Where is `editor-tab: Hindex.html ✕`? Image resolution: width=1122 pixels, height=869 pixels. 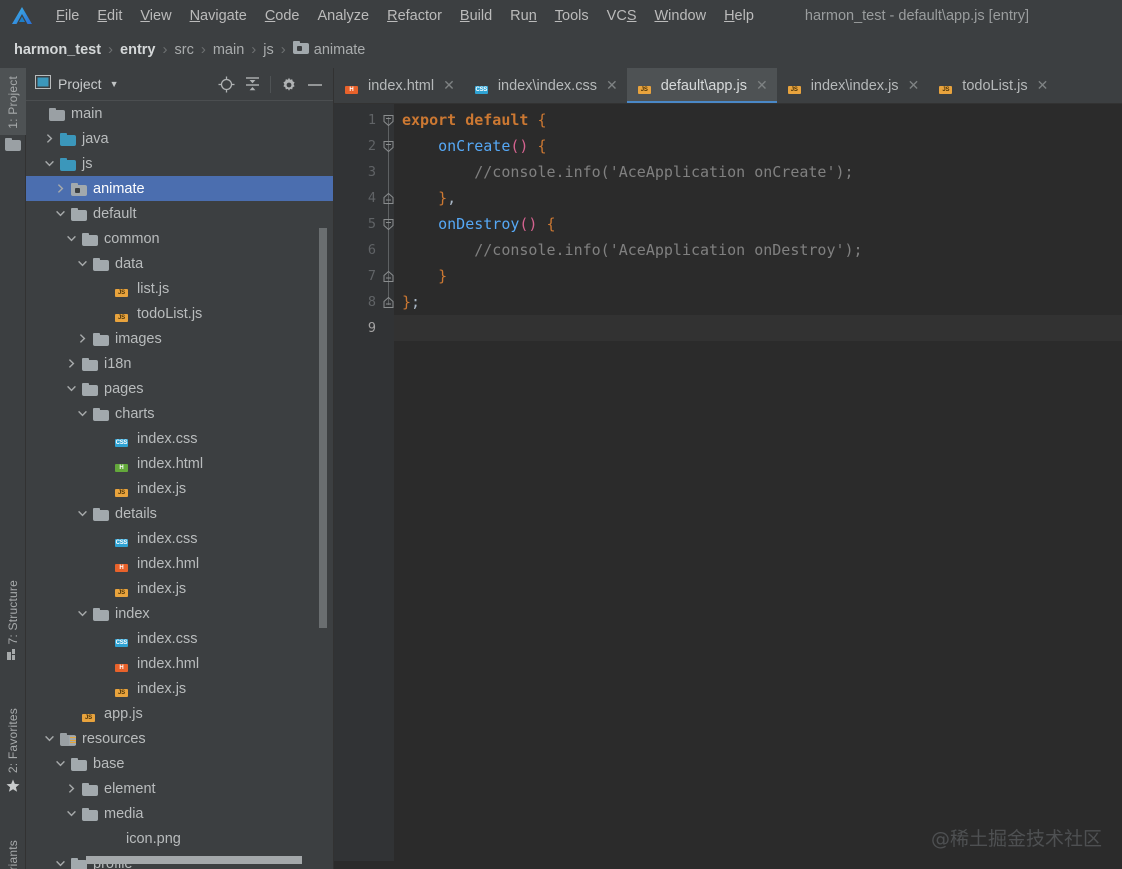
editor-tab: Hindex.html ✕ is located at coordinates (399, 85).